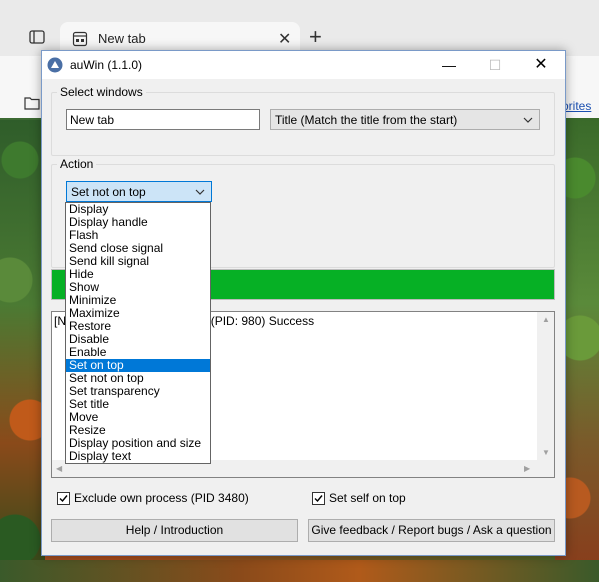  What do you see at coordinates (315, 37) in the screenshot?
I see `new-tab-button: +` at bounding box center [315, 37].